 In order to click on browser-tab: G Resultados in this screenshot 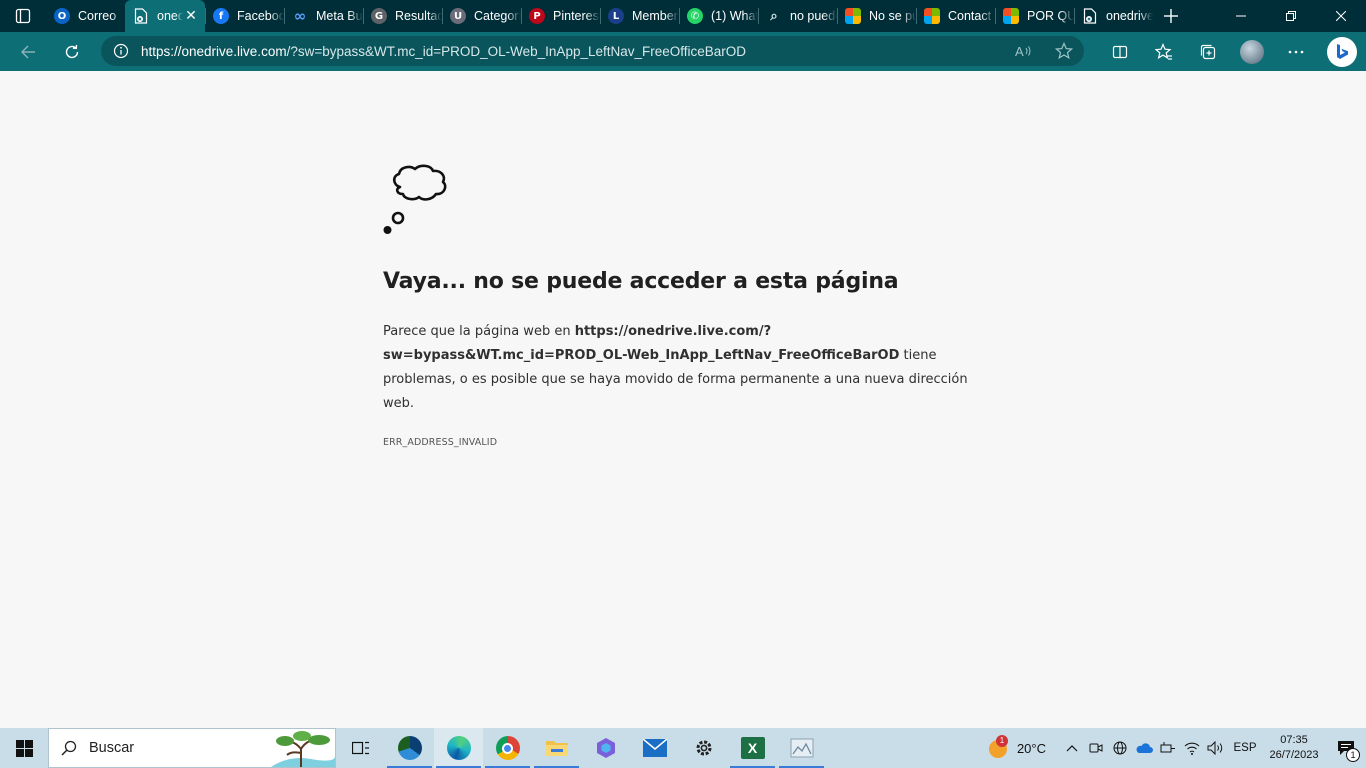, I will do `click(402, 16)`.